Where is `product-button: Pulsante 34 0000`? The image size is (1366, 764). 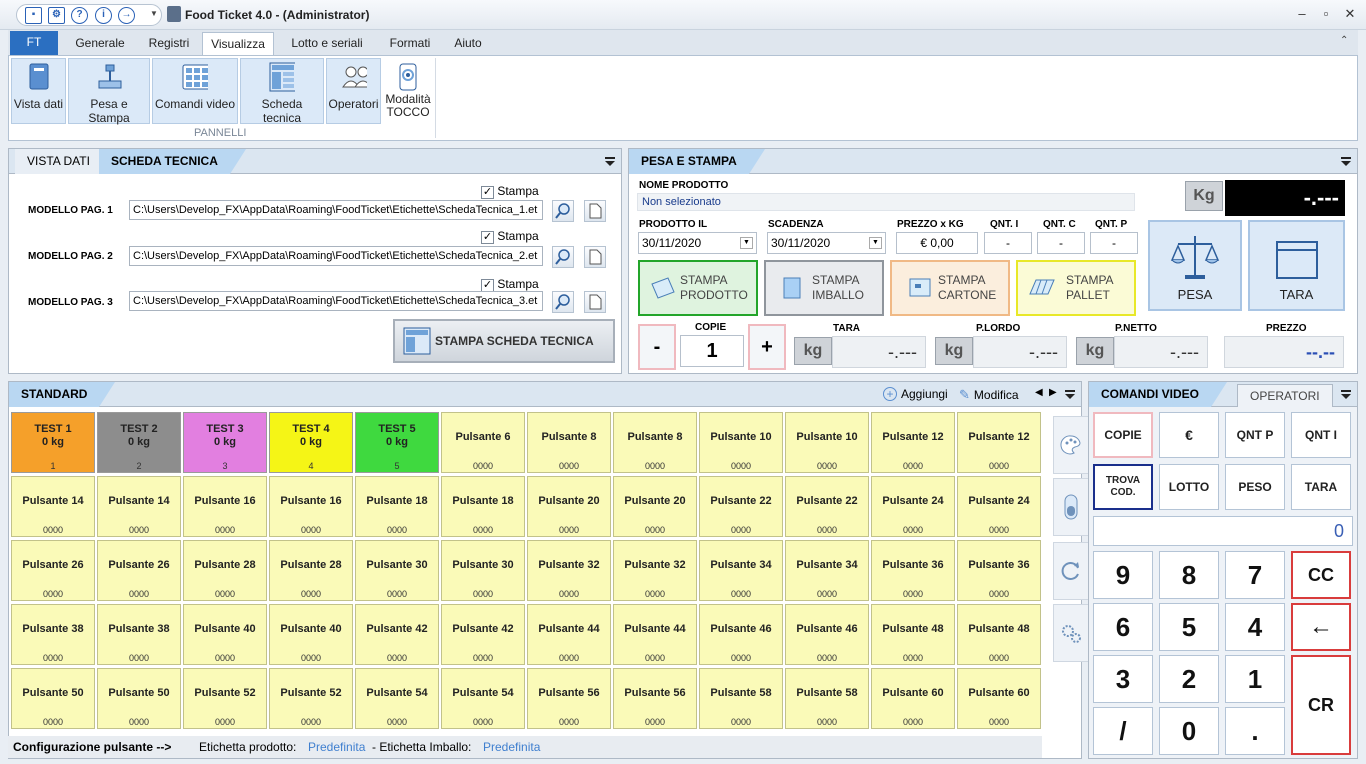
product-button: Pulsante 34 0000 is located at coordinates (741, 570).